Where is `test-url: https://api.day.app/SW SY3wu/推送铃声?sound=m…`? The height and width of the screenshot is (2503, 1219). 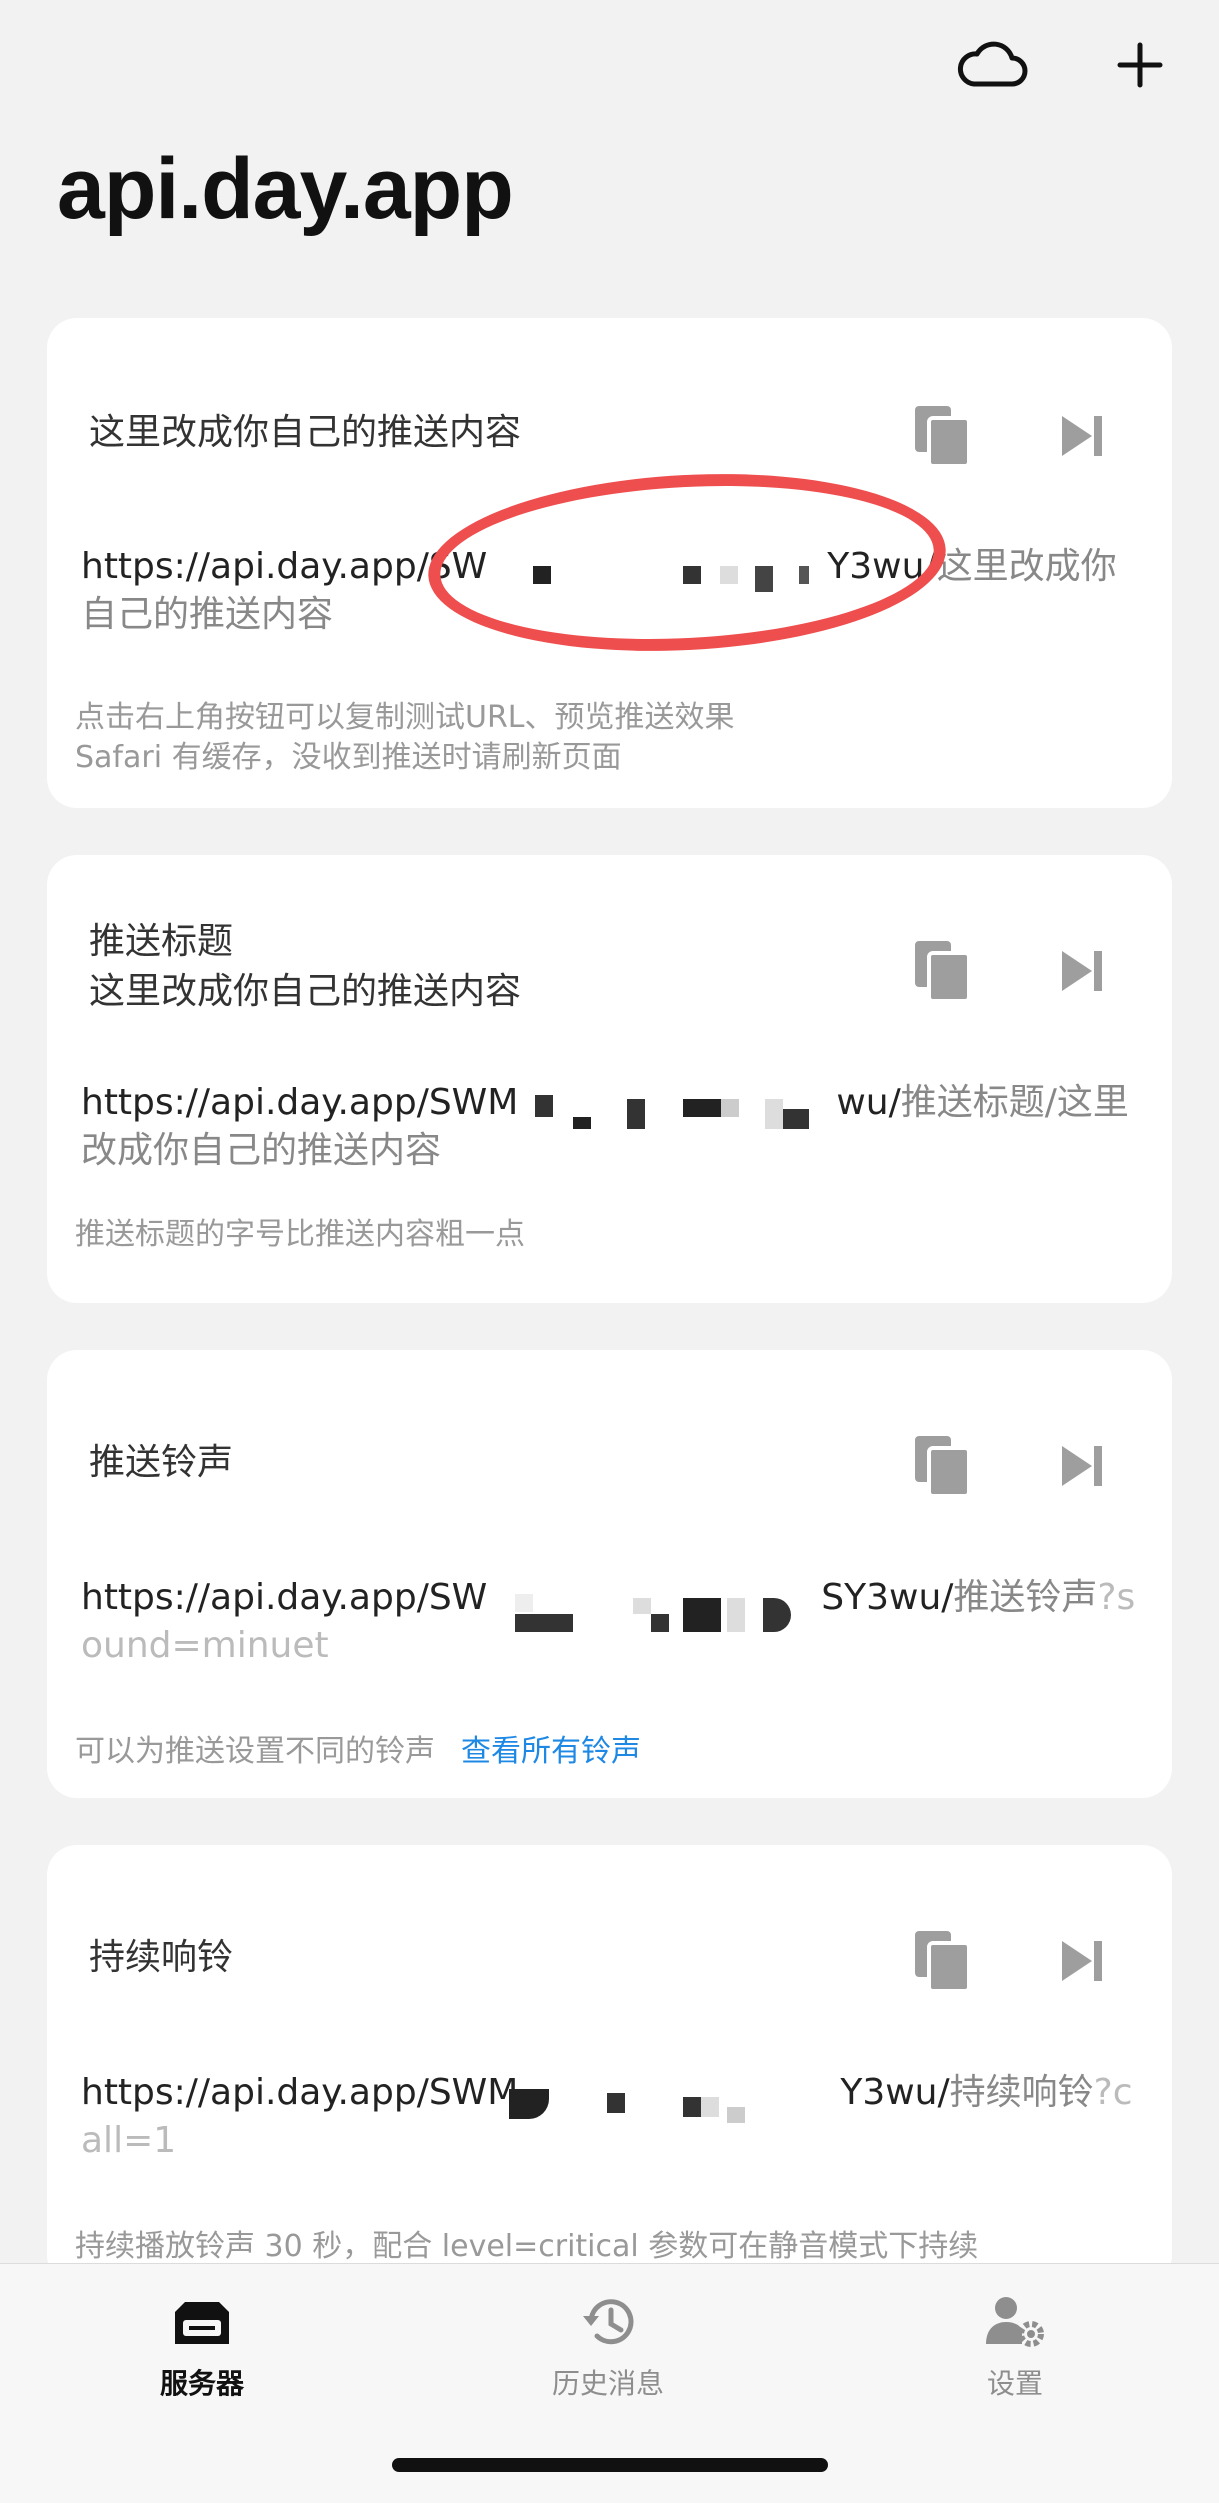
test-url: https://api.day.app/SW SY3wu/推送铃声?sound=m… is located at coordinates (611, 1622).